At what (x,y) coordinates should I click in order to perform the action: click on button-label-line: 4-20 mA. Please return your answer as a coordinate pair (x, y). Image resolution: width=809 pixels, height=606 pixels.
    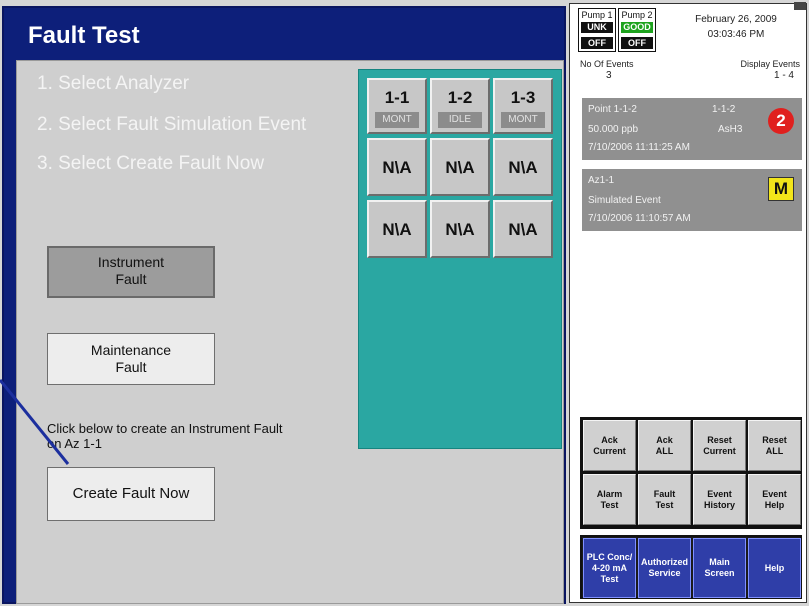
    Looking at the image, I should click on (609, 567).